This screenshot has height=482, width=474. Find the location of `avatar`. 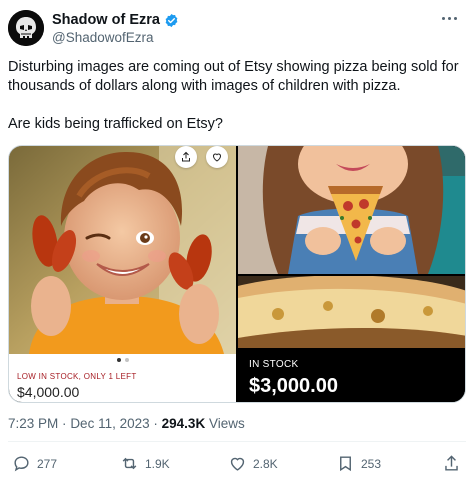

avatar is located at coordinates (26, 28).